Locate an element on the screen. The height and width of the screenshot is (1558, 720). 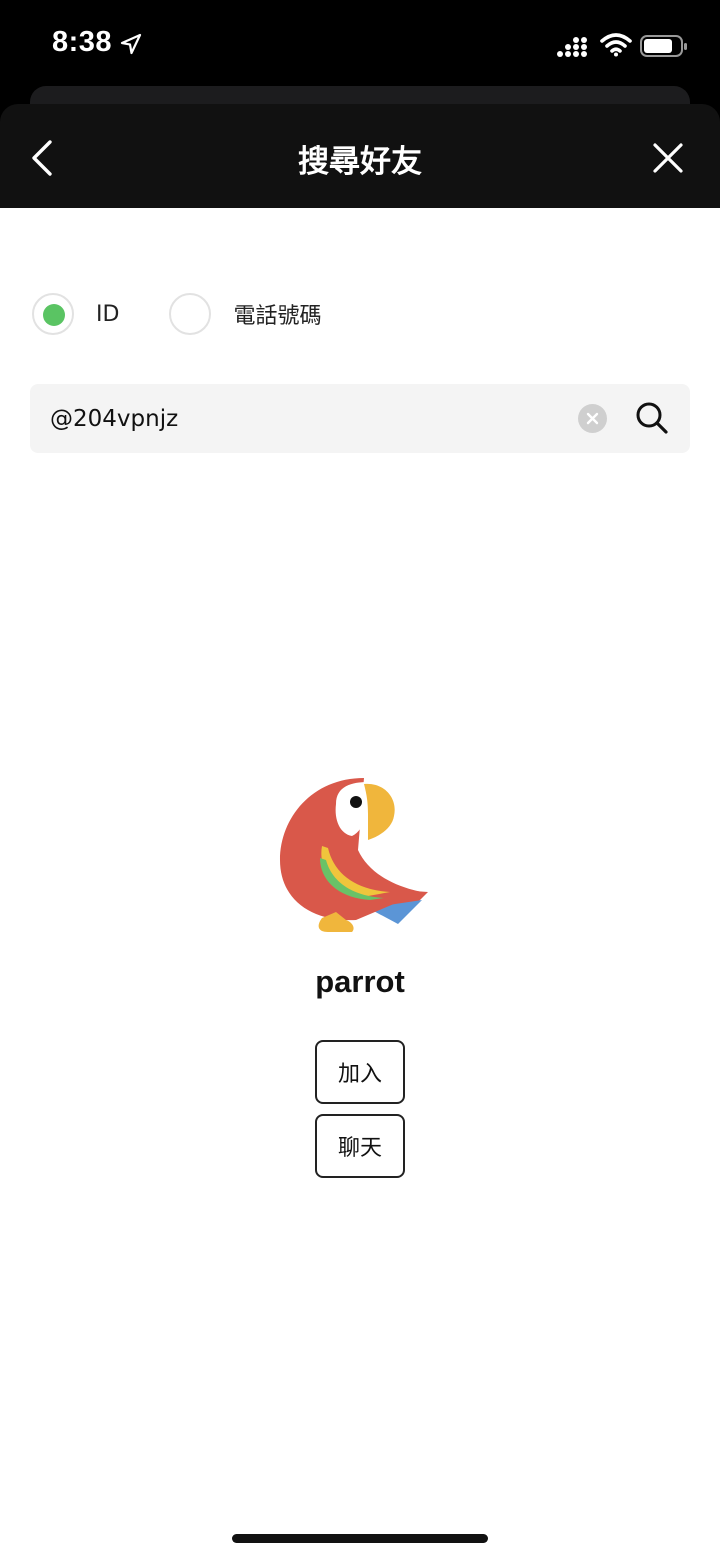
header: 搜尋好友 is located at coordinates (360, 156).